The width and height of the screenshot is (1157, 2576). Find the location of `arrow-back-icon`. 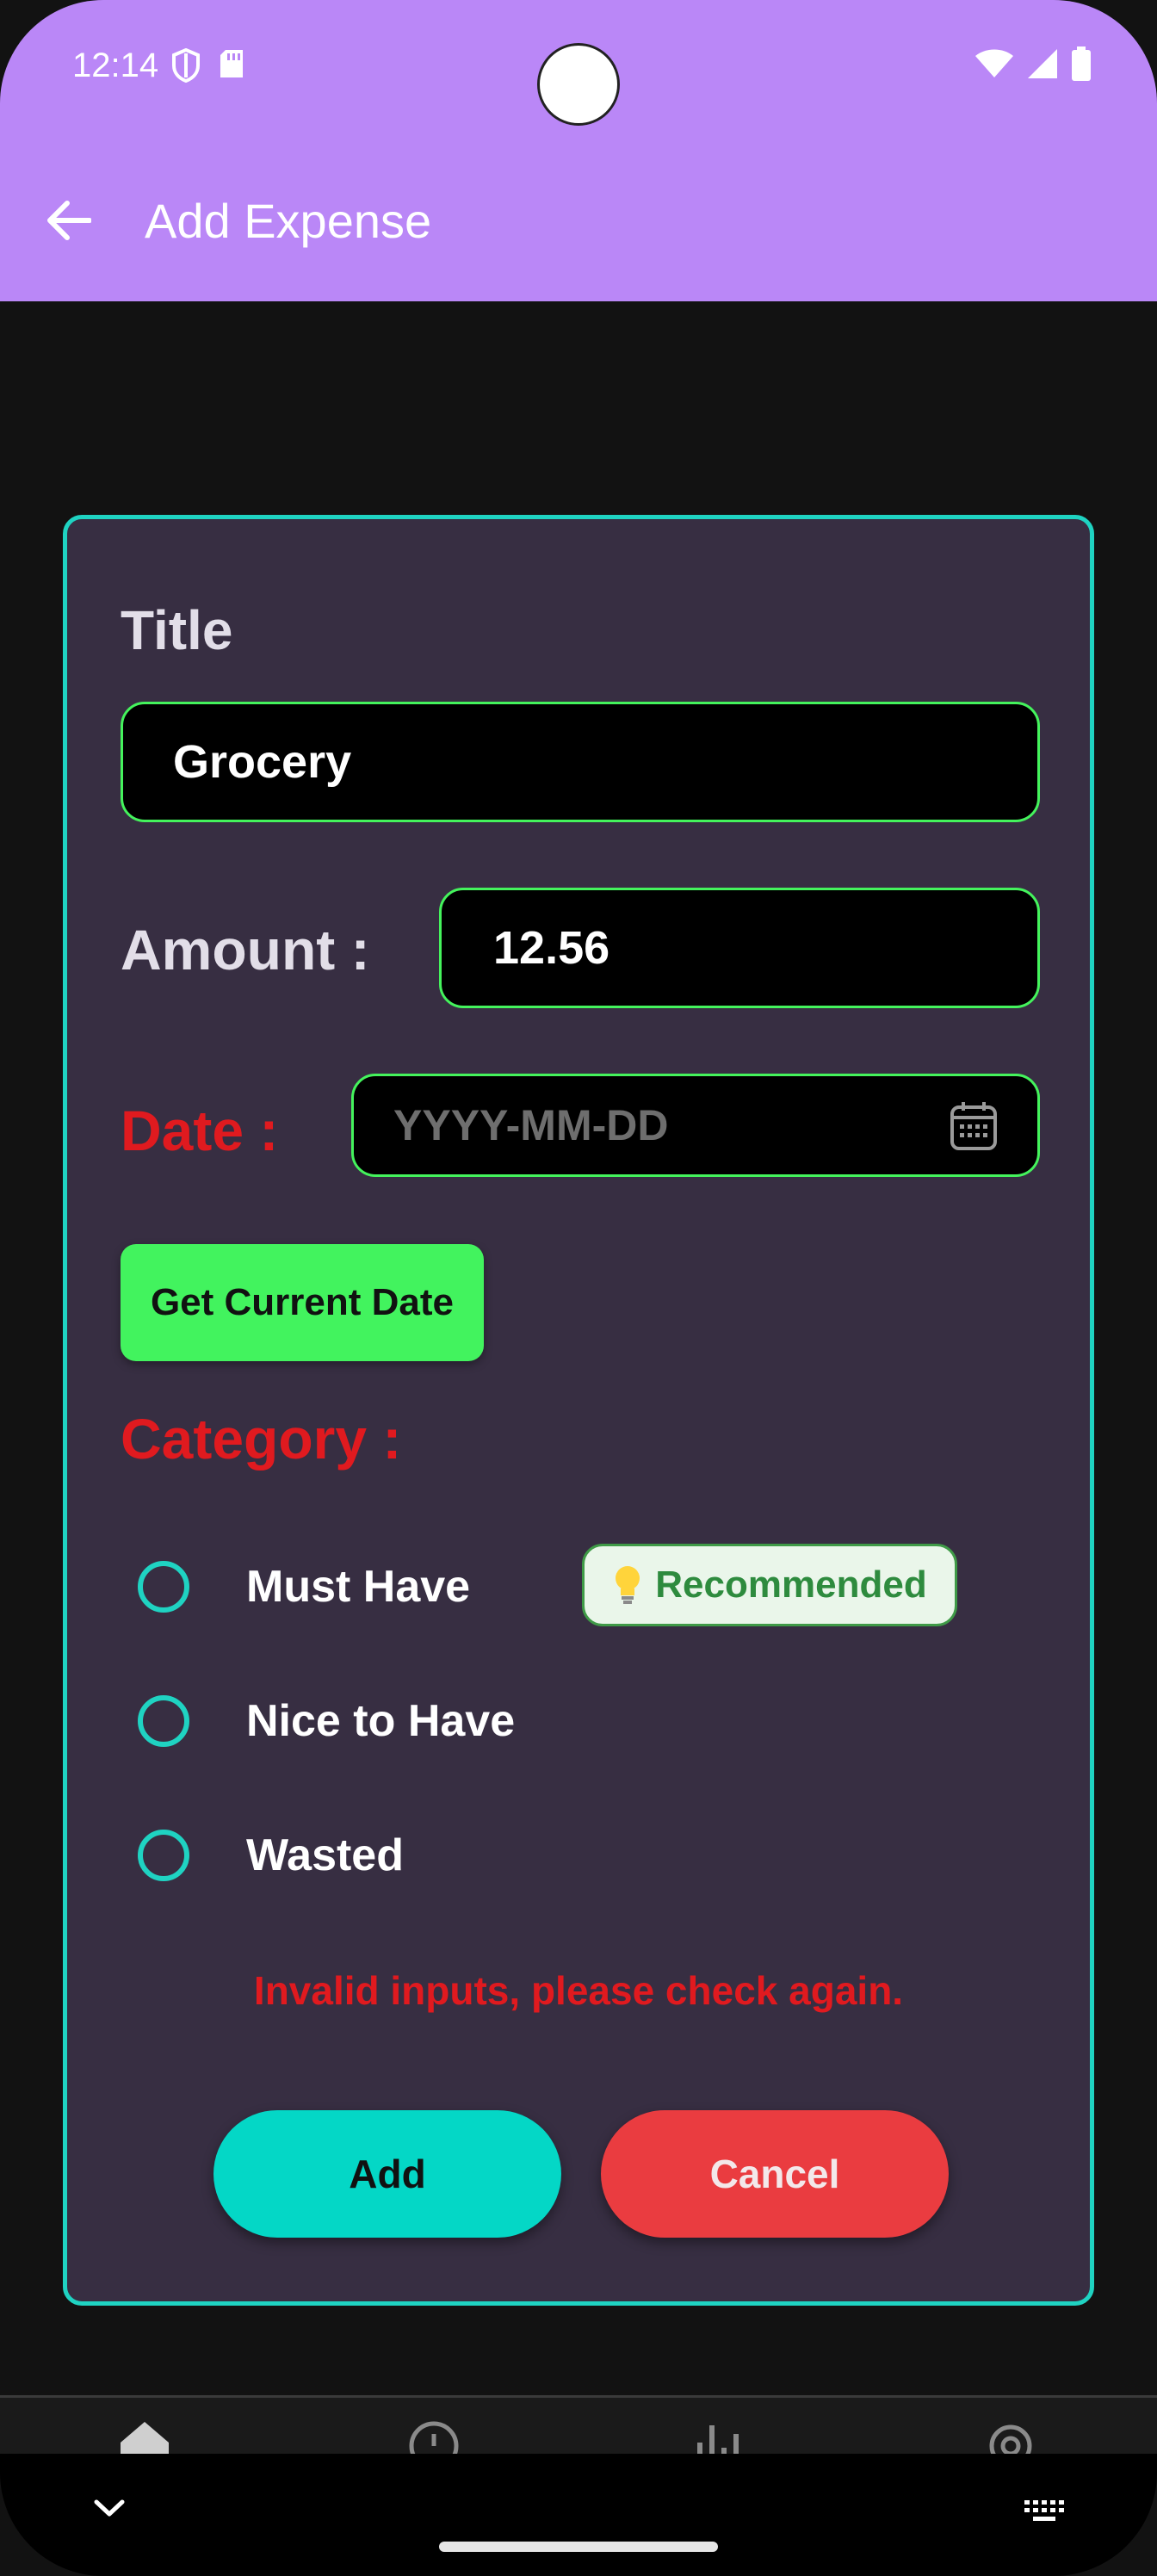

arrow-back-icon is located at coordinates (69, 221).